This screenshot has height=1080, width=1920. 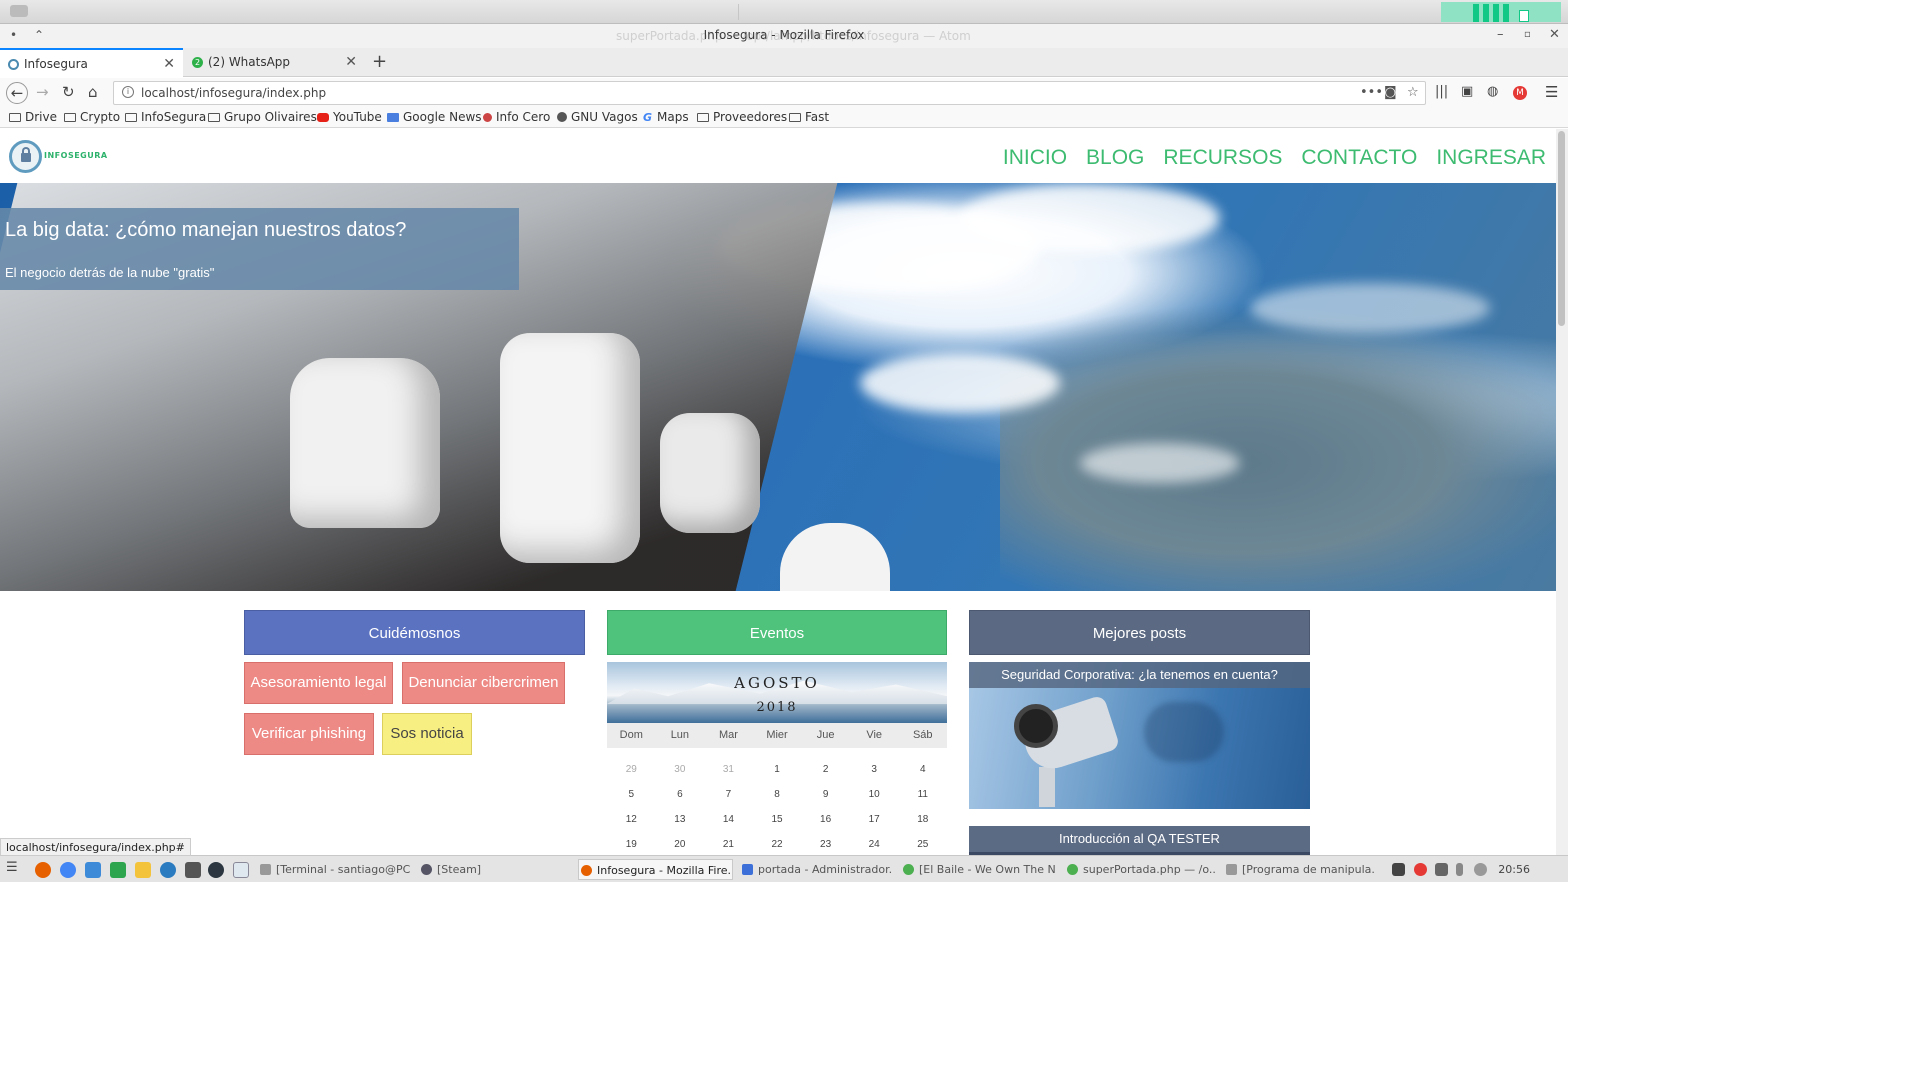 What do you see at coordinates (1492, 92) in the screenshot?
I see `extension-icon: ◍` at bounding box center [1492, 92].